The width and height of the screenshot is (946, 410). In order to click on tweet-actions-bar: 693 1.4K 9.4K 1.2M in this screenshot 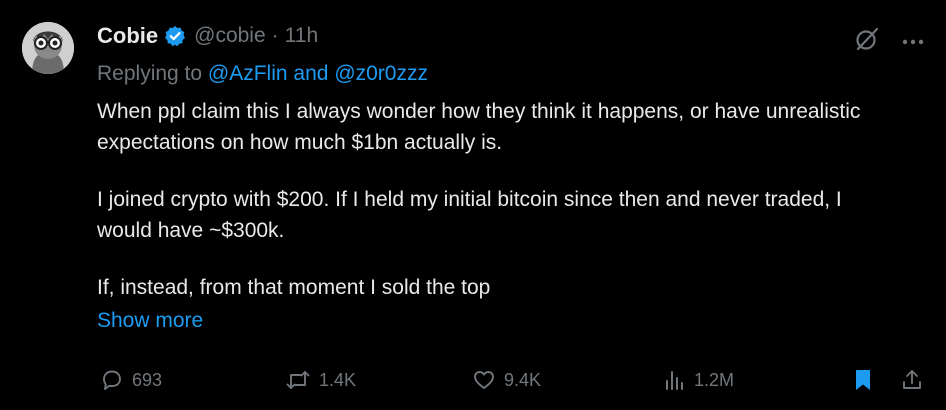, I will do `click(515, 384)`.